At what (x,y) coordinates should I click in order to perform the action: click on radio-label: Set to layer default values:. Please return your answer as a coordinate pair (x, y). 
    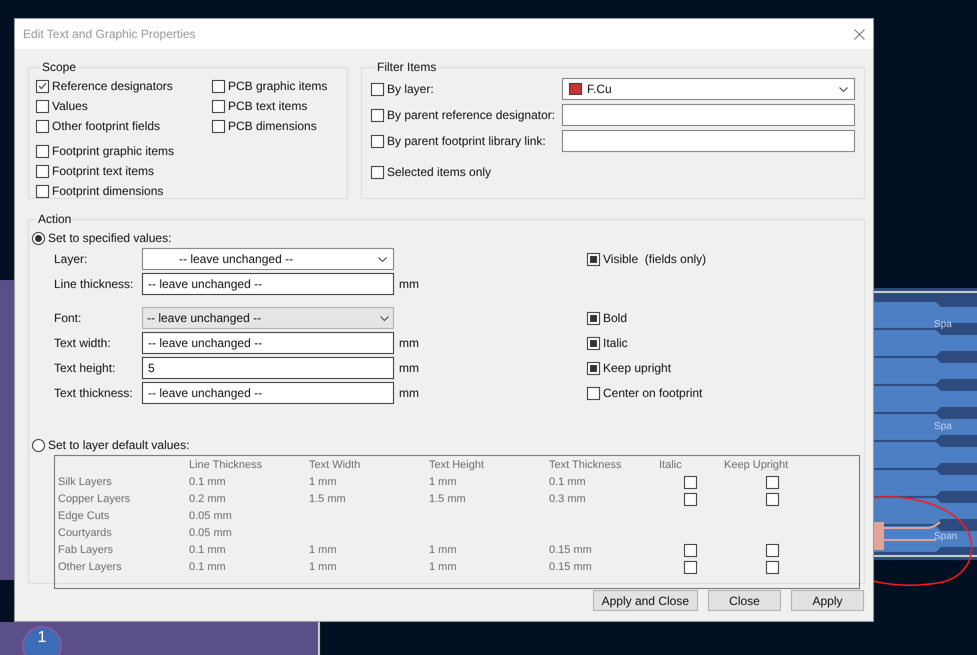
    Looking at the image, I should click on (119, 445).